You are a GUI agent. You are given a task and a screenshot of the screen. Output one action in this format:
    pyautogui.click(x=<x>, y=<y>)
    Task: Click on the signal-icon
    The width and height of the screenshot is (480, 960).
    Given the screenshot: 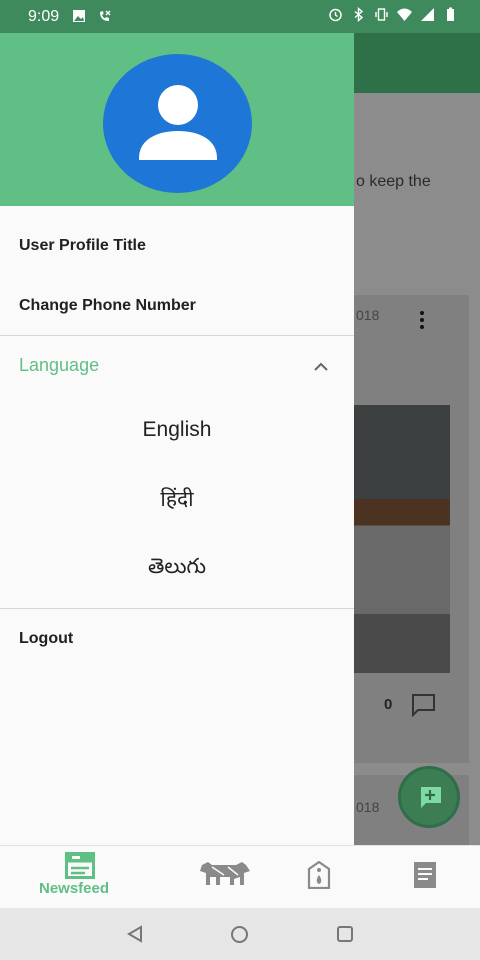 What is the action you would take?
    pyautogui.click(x=427, y=14)
    